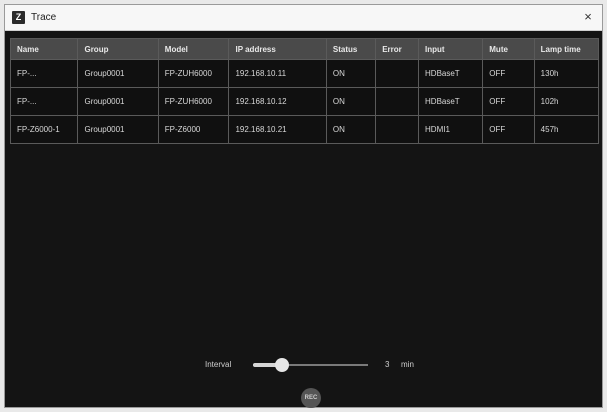  I want to click on col-header-status: Status, so click(351, 49).